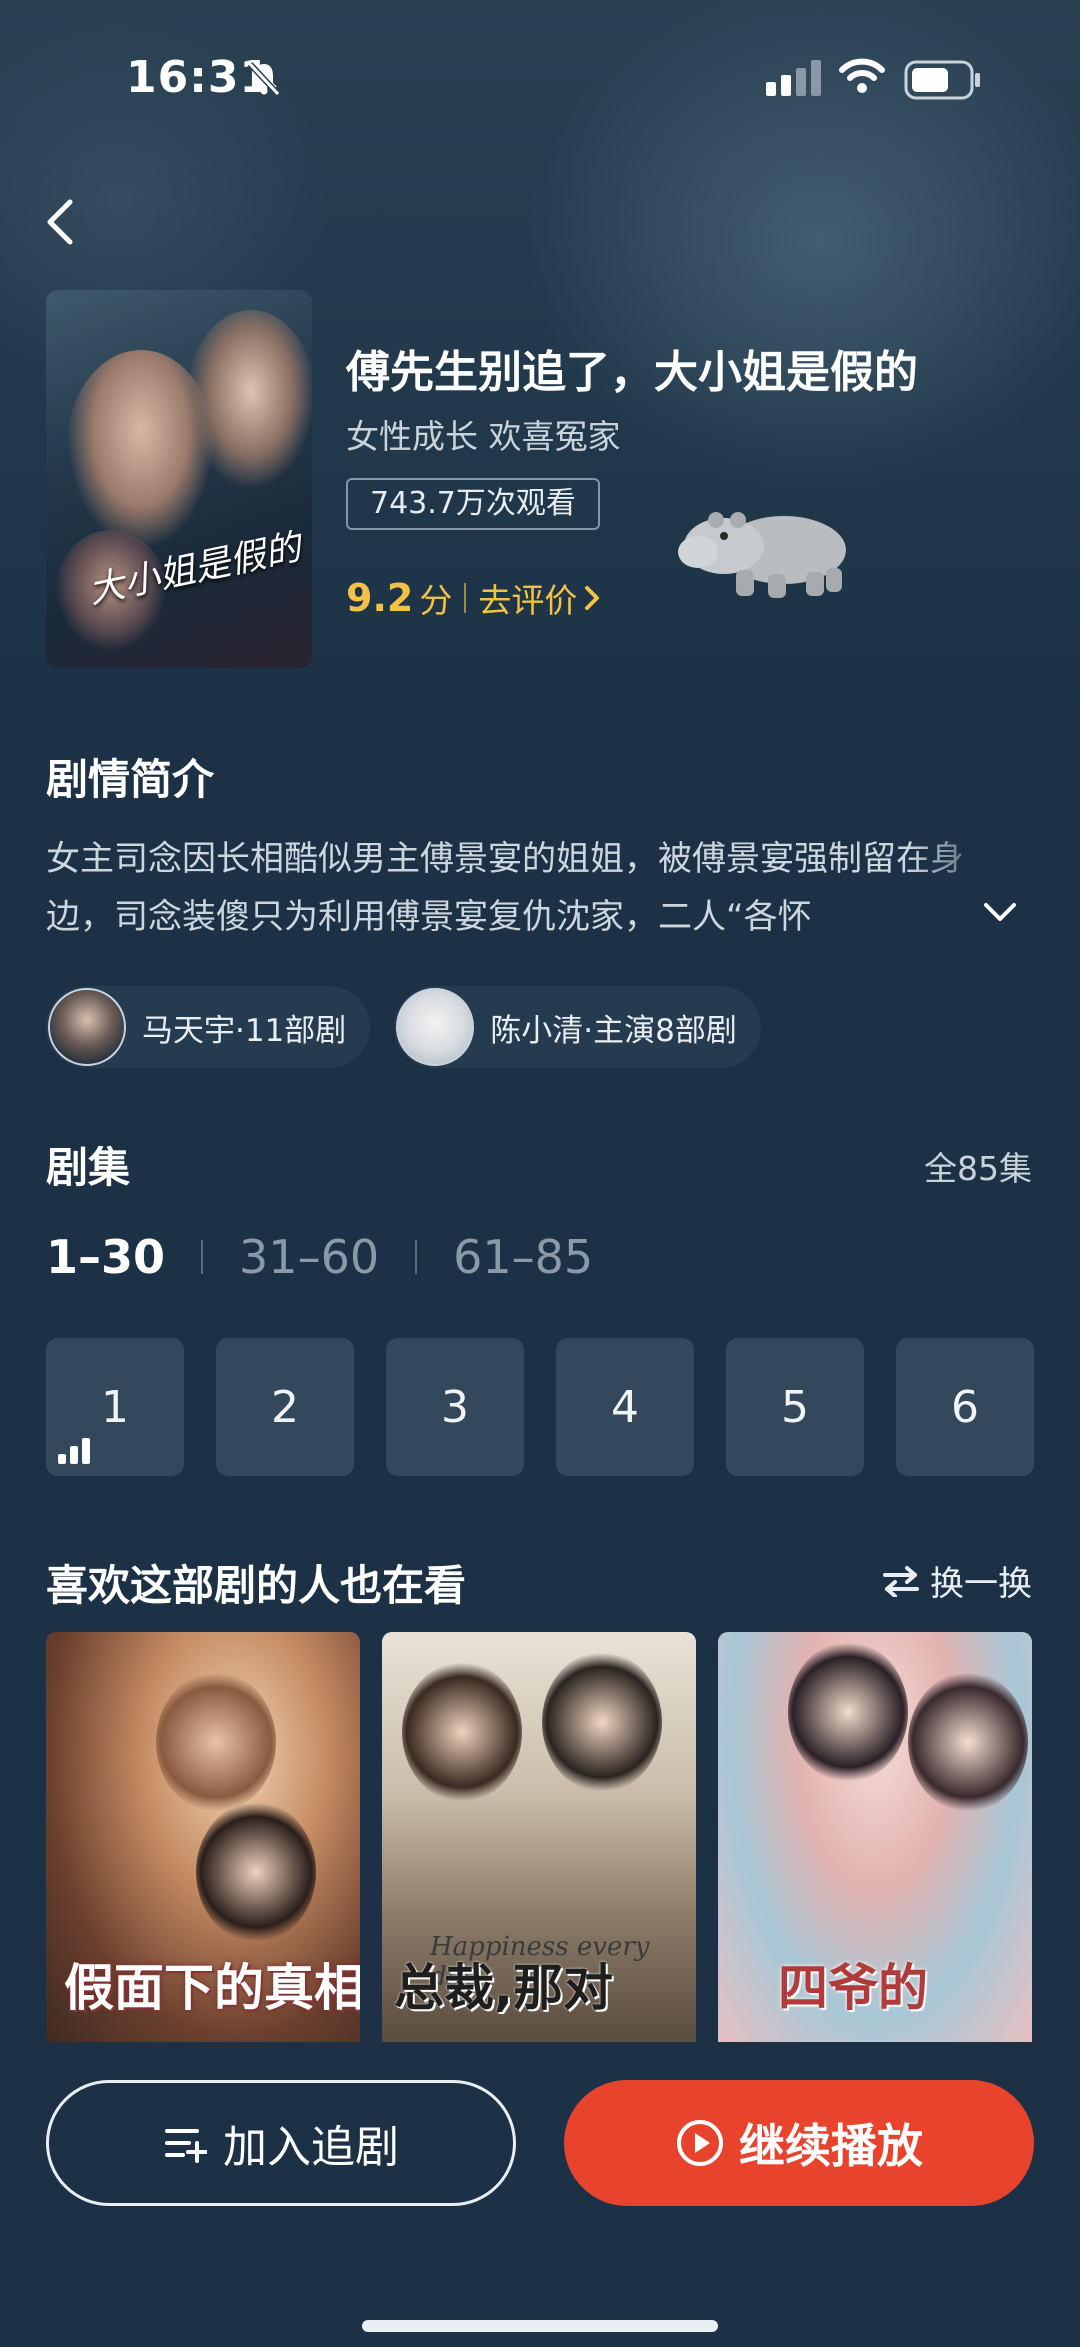 The height and width of the screenshot is (2347, 1080). What do you see at coordinates (244, 1030) in the screenshot?
I see `cast-label: 马天宇·11部剧` at bounding box center [244, 1030].